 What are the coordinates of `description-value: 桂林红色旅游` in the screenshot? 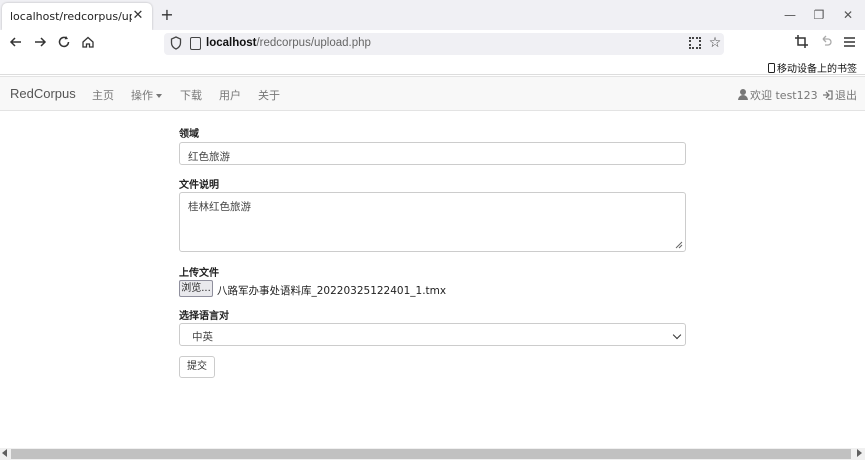 It's located at (219, 207).